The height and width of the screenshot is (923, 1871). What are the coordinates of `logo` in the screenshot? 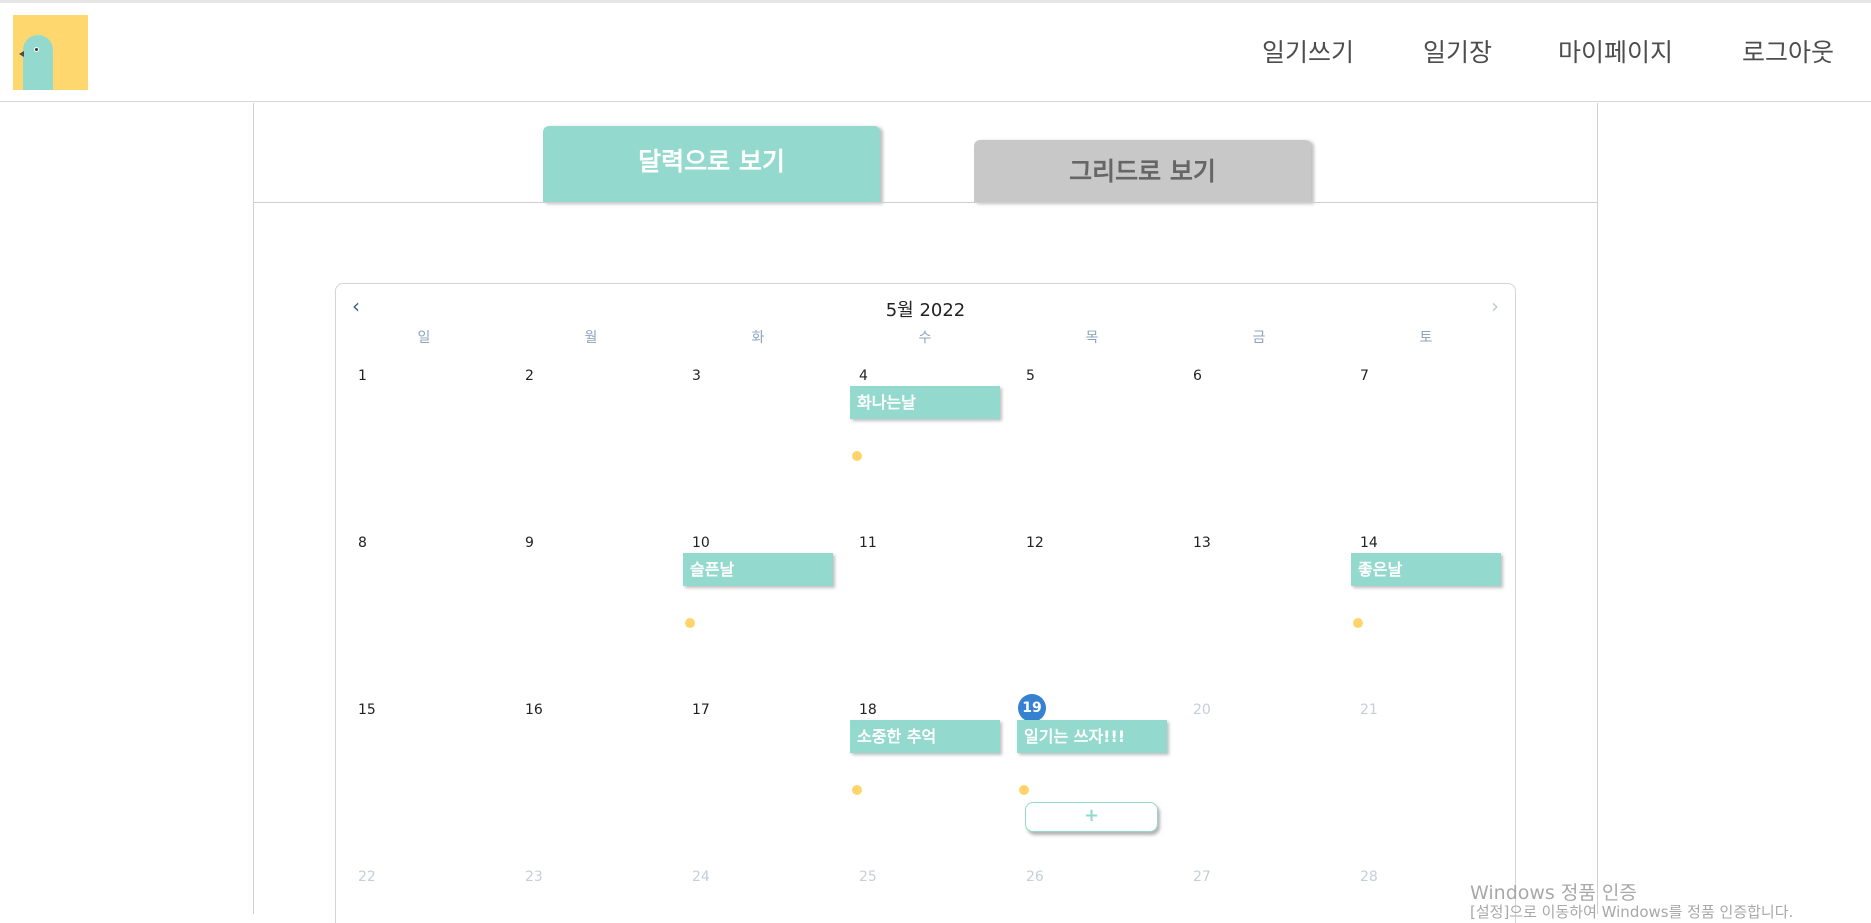 It's located at (50, 52).